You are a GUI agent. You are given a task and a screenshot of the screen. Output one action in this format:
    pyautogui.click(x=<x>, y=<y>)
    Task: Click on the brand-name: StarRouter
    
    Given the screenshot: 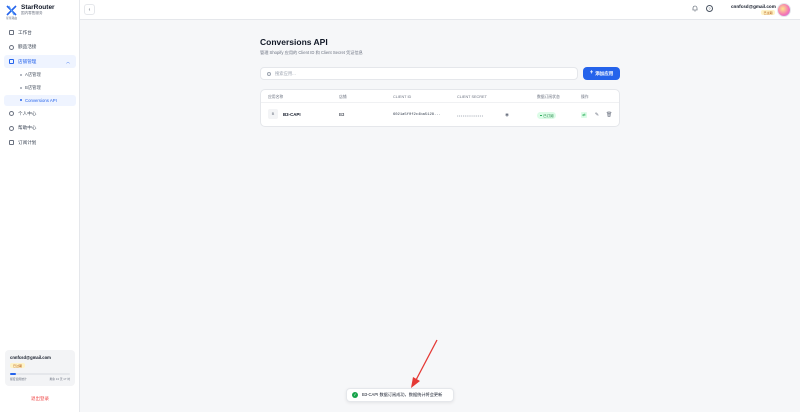 What is the action you would take?
    pyautogui.click(x=38, y=7)
    